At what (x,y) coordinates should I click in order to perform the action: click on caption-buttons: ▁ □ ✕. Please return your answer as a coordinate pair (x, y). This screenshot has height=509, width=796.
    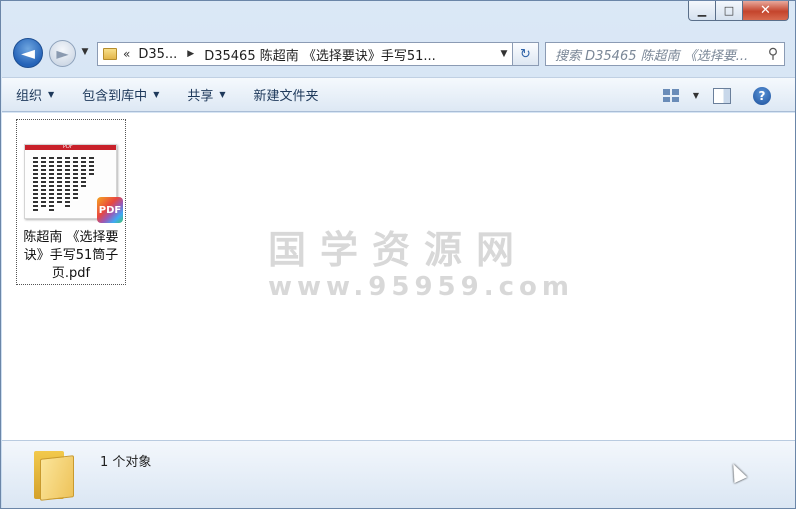
    Looking at the image, I should click on (738, 11).